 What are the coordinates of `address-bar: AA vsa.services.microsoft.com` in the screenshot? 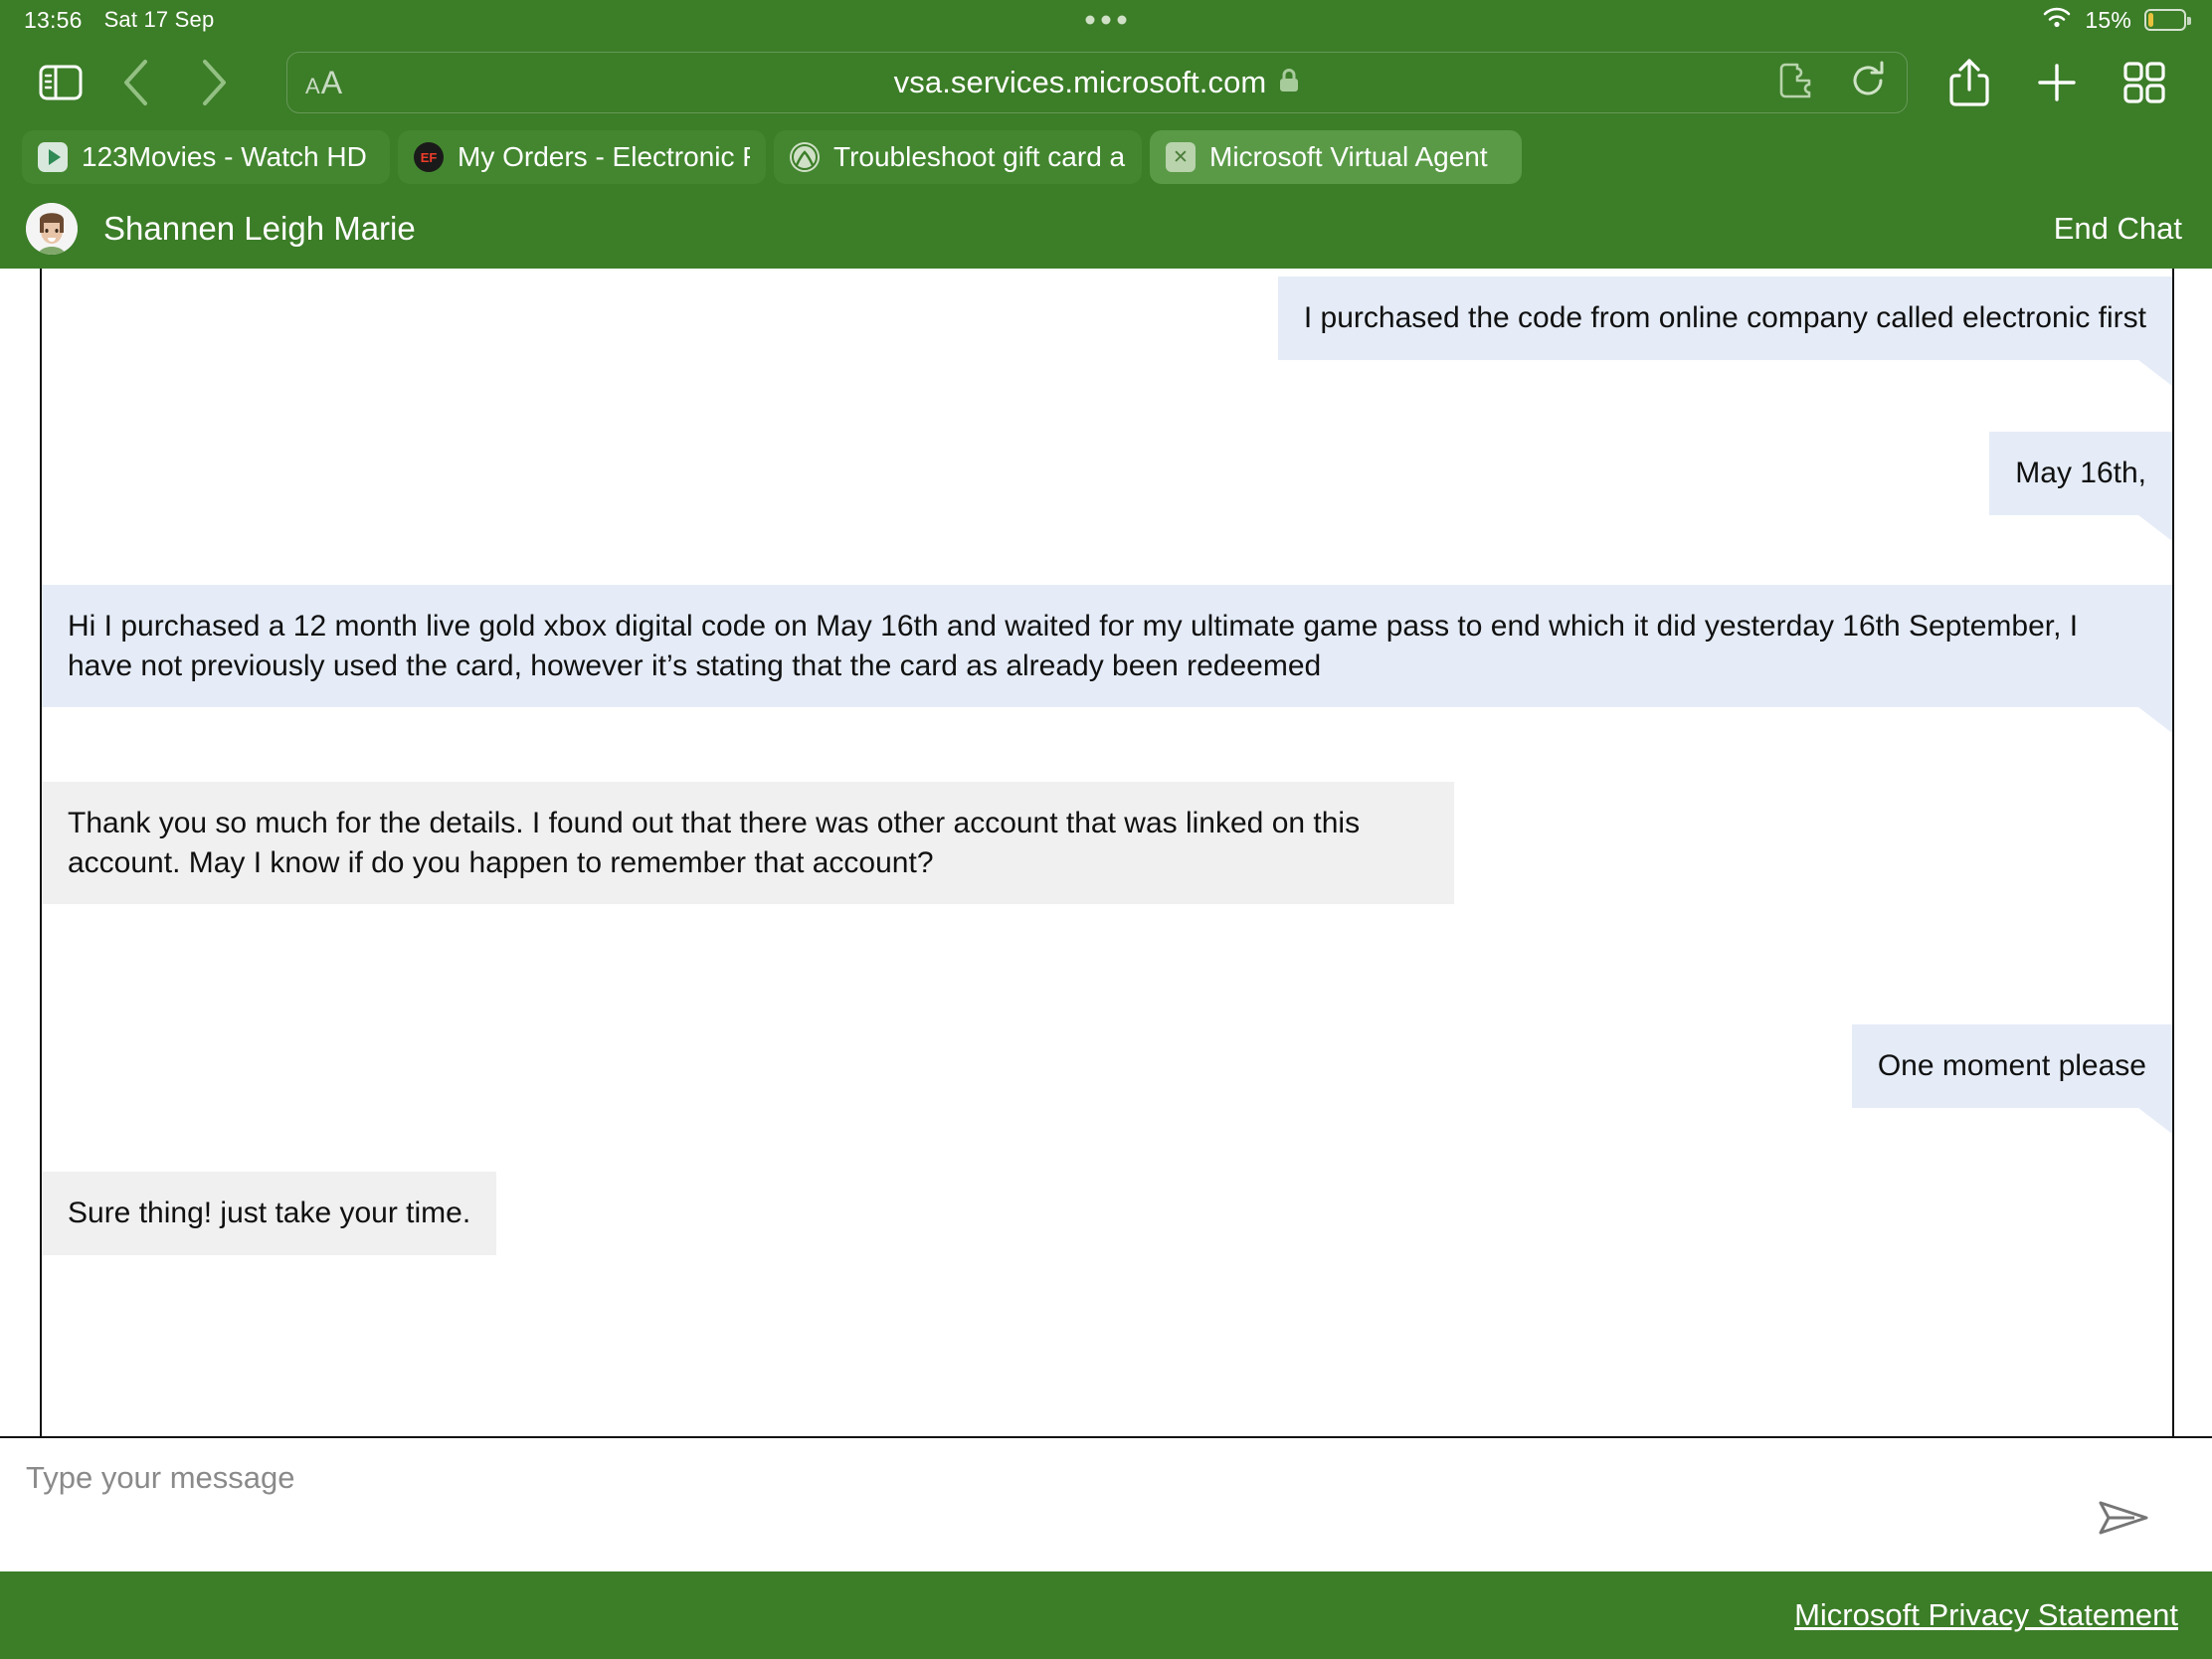 It's located at (1097, 82).